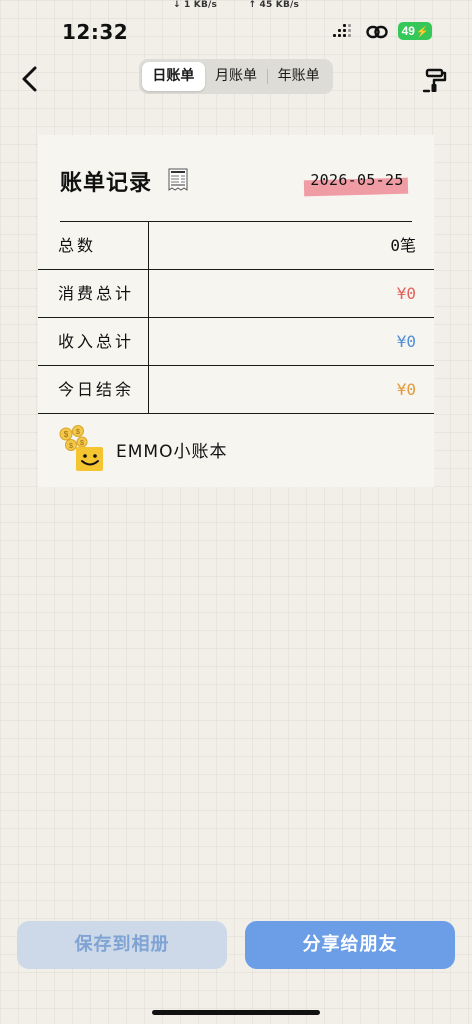 Image resolution: width=472 pixels, height=1024 pixels. Describe the element at coordinates (377, 32) in the screenshot. I see `vpn-link-icon` at that location.